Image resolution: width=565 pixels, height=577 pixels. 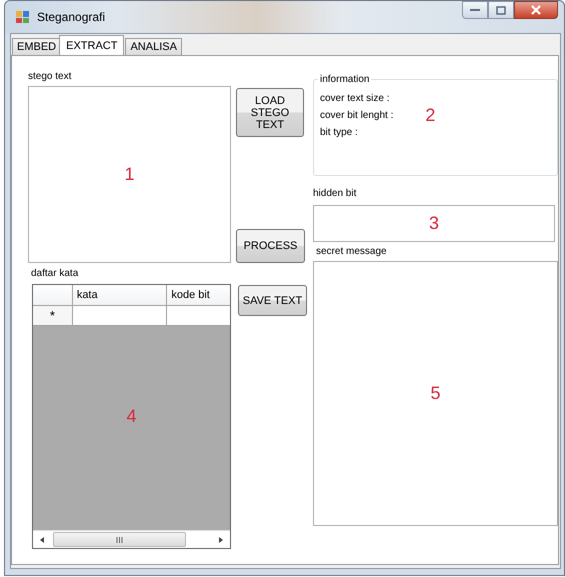 What do you see at coordinates (339, 132) in the screenshot?
I see `info-label: bit type :` at bounding box center [339, 132].